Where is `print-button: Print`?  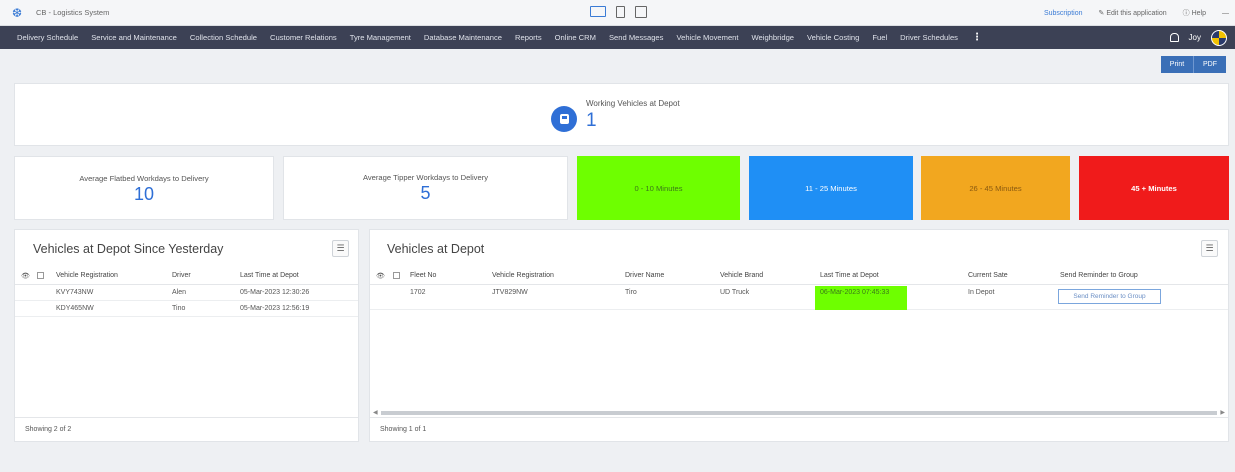
print-button: Print is located at coordinates (1177, 64).